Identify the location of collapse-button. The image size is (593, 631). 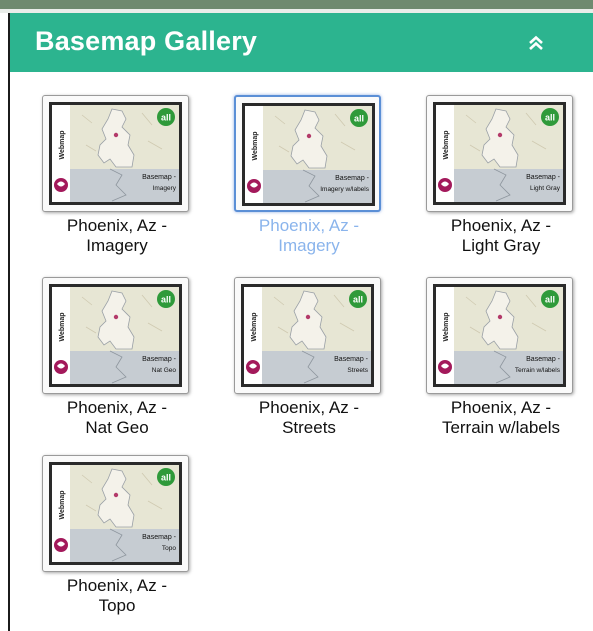
(536, 43).